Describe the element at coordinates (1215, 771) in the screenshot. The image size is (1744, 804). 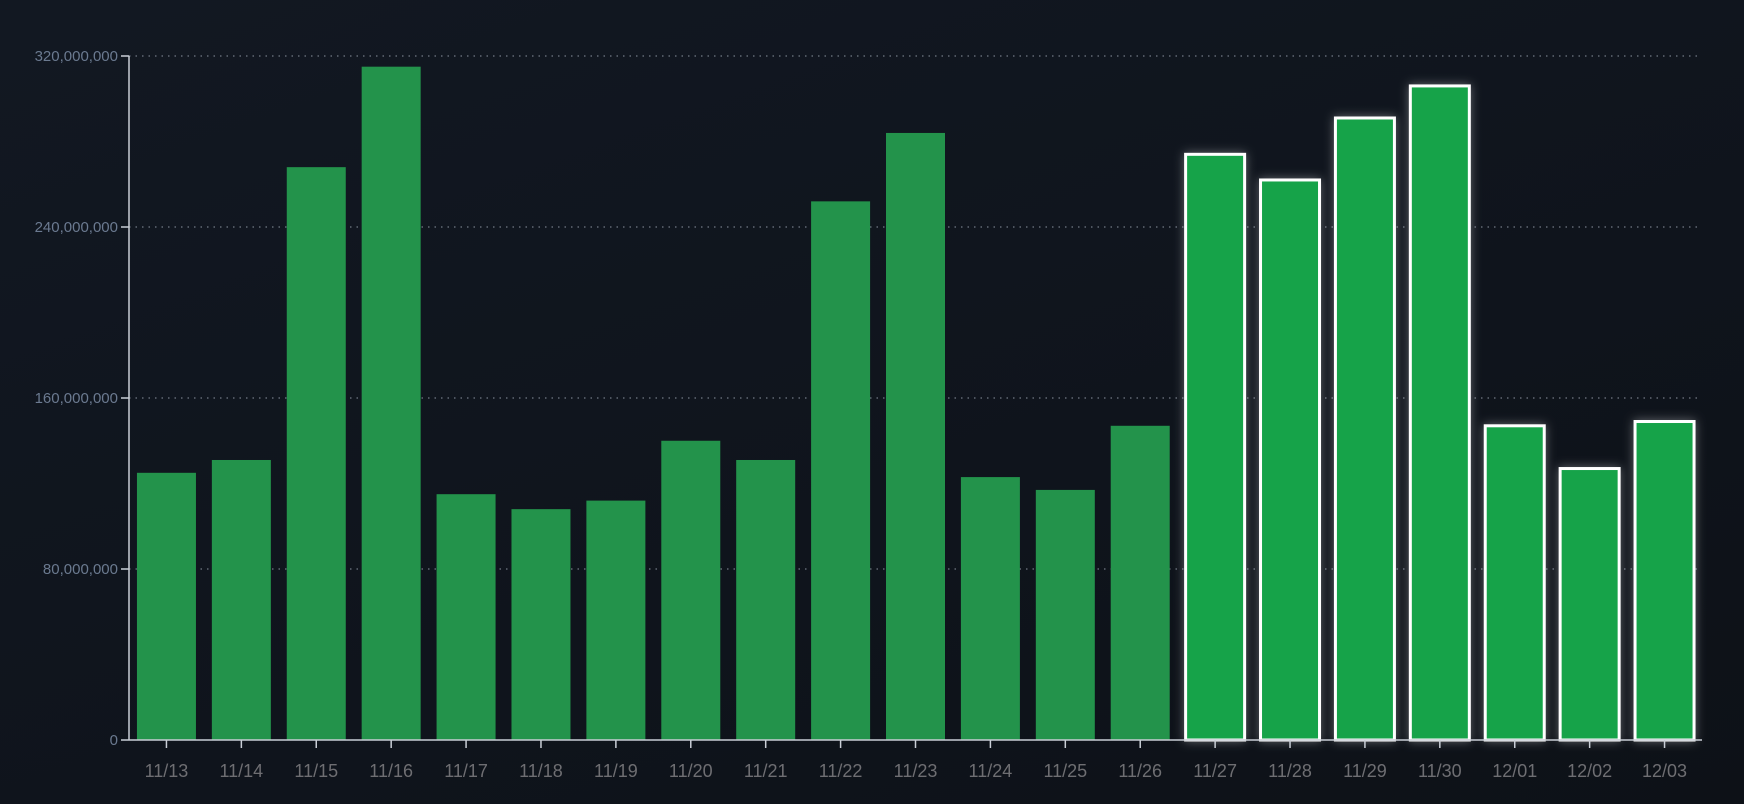
I see `x-tick-label: 11/27` at that location.